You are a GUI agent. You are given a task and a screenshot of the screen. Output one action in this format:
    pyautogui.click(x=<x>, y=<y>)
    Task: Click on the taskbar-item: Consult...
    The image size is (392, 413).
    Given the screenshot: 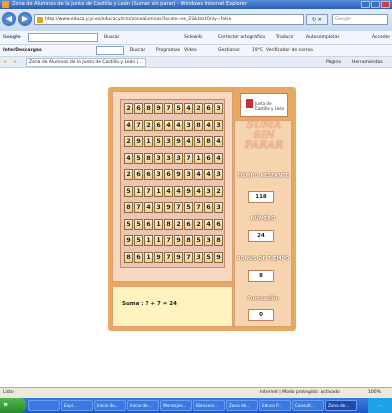 What is the action you would take?
    pyautogui.click(x=308, y=405)
    